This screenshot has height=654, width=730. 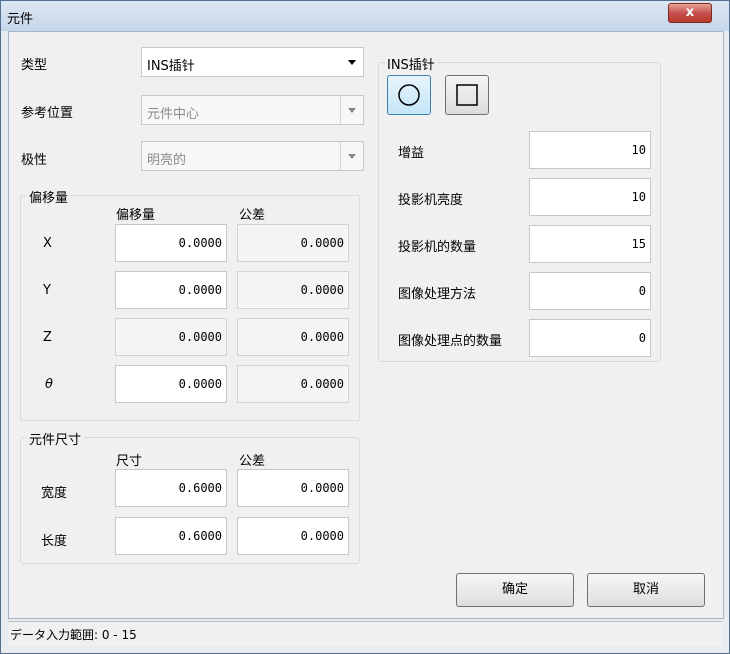 What do you see at coordinates (252, 110) in the screenshot?
I see `ref-position-select: 元件中心` at bounding box center [252, 110].